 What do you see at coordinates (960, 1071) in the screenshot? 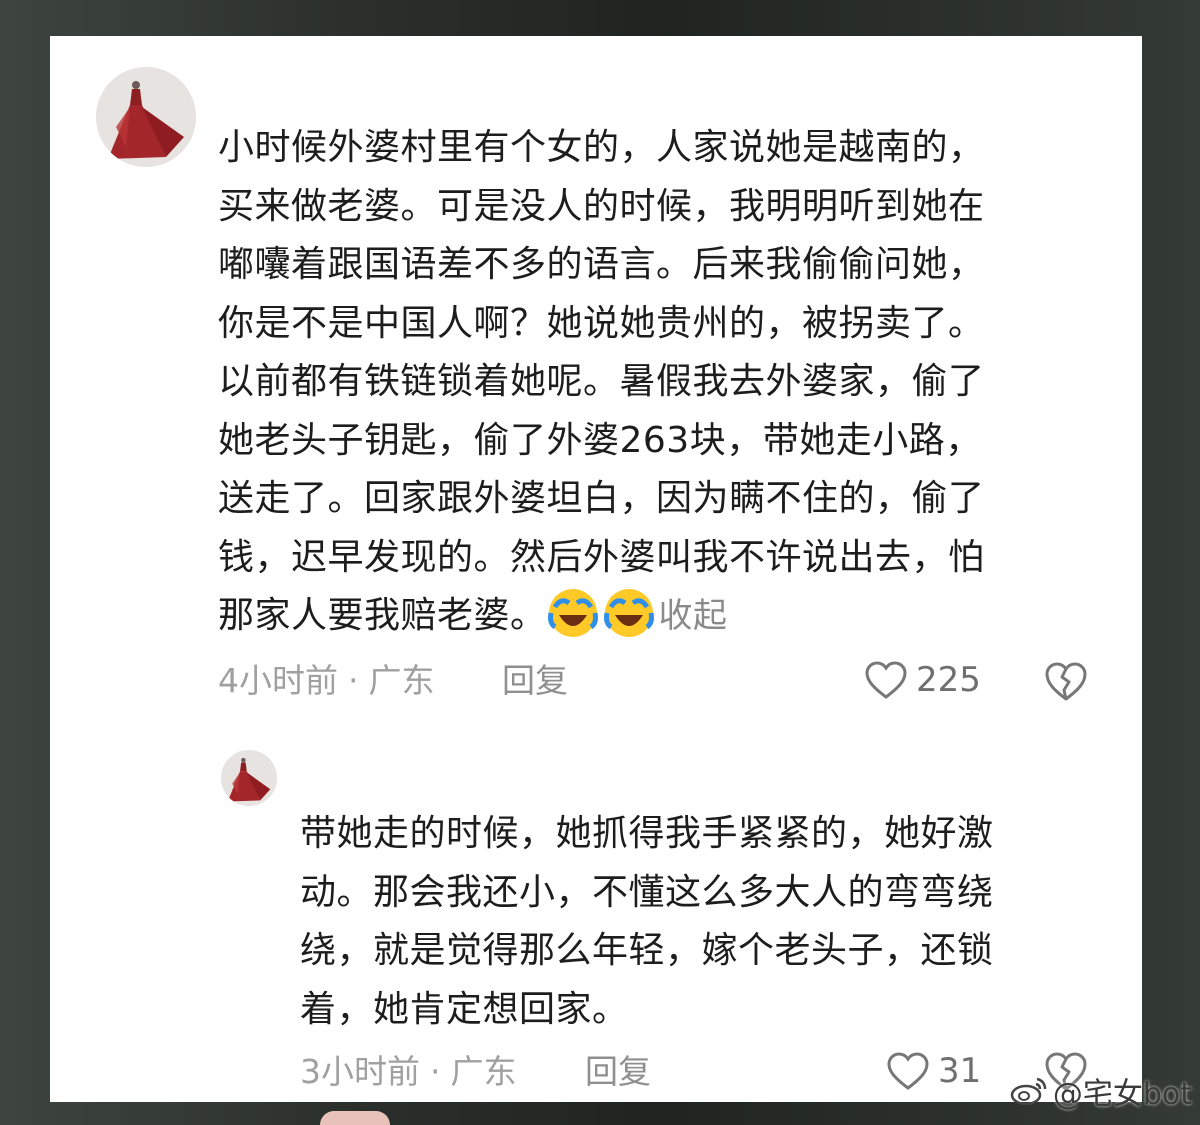
I see `reply-like-count: 31` at bounding box center [960, 1071].